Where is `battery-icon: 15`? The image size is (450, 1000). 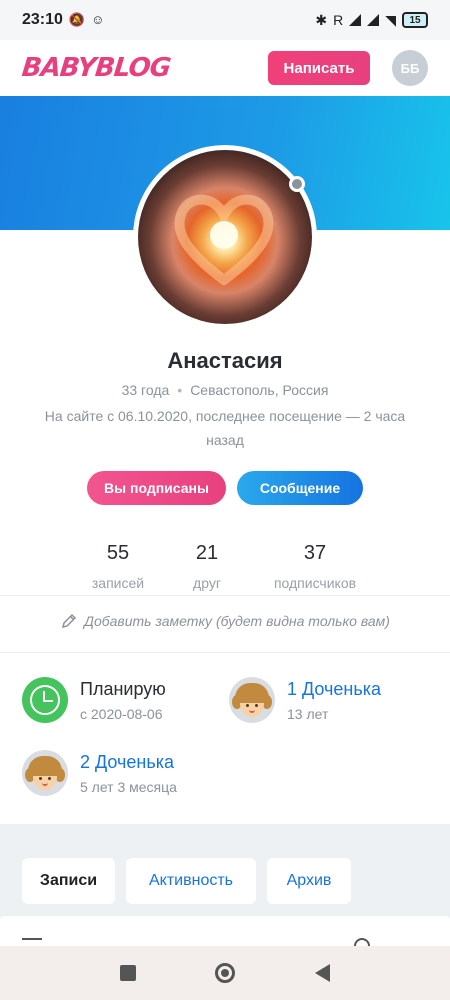
battery-icon: 15 is located at coordinates (415, 20).